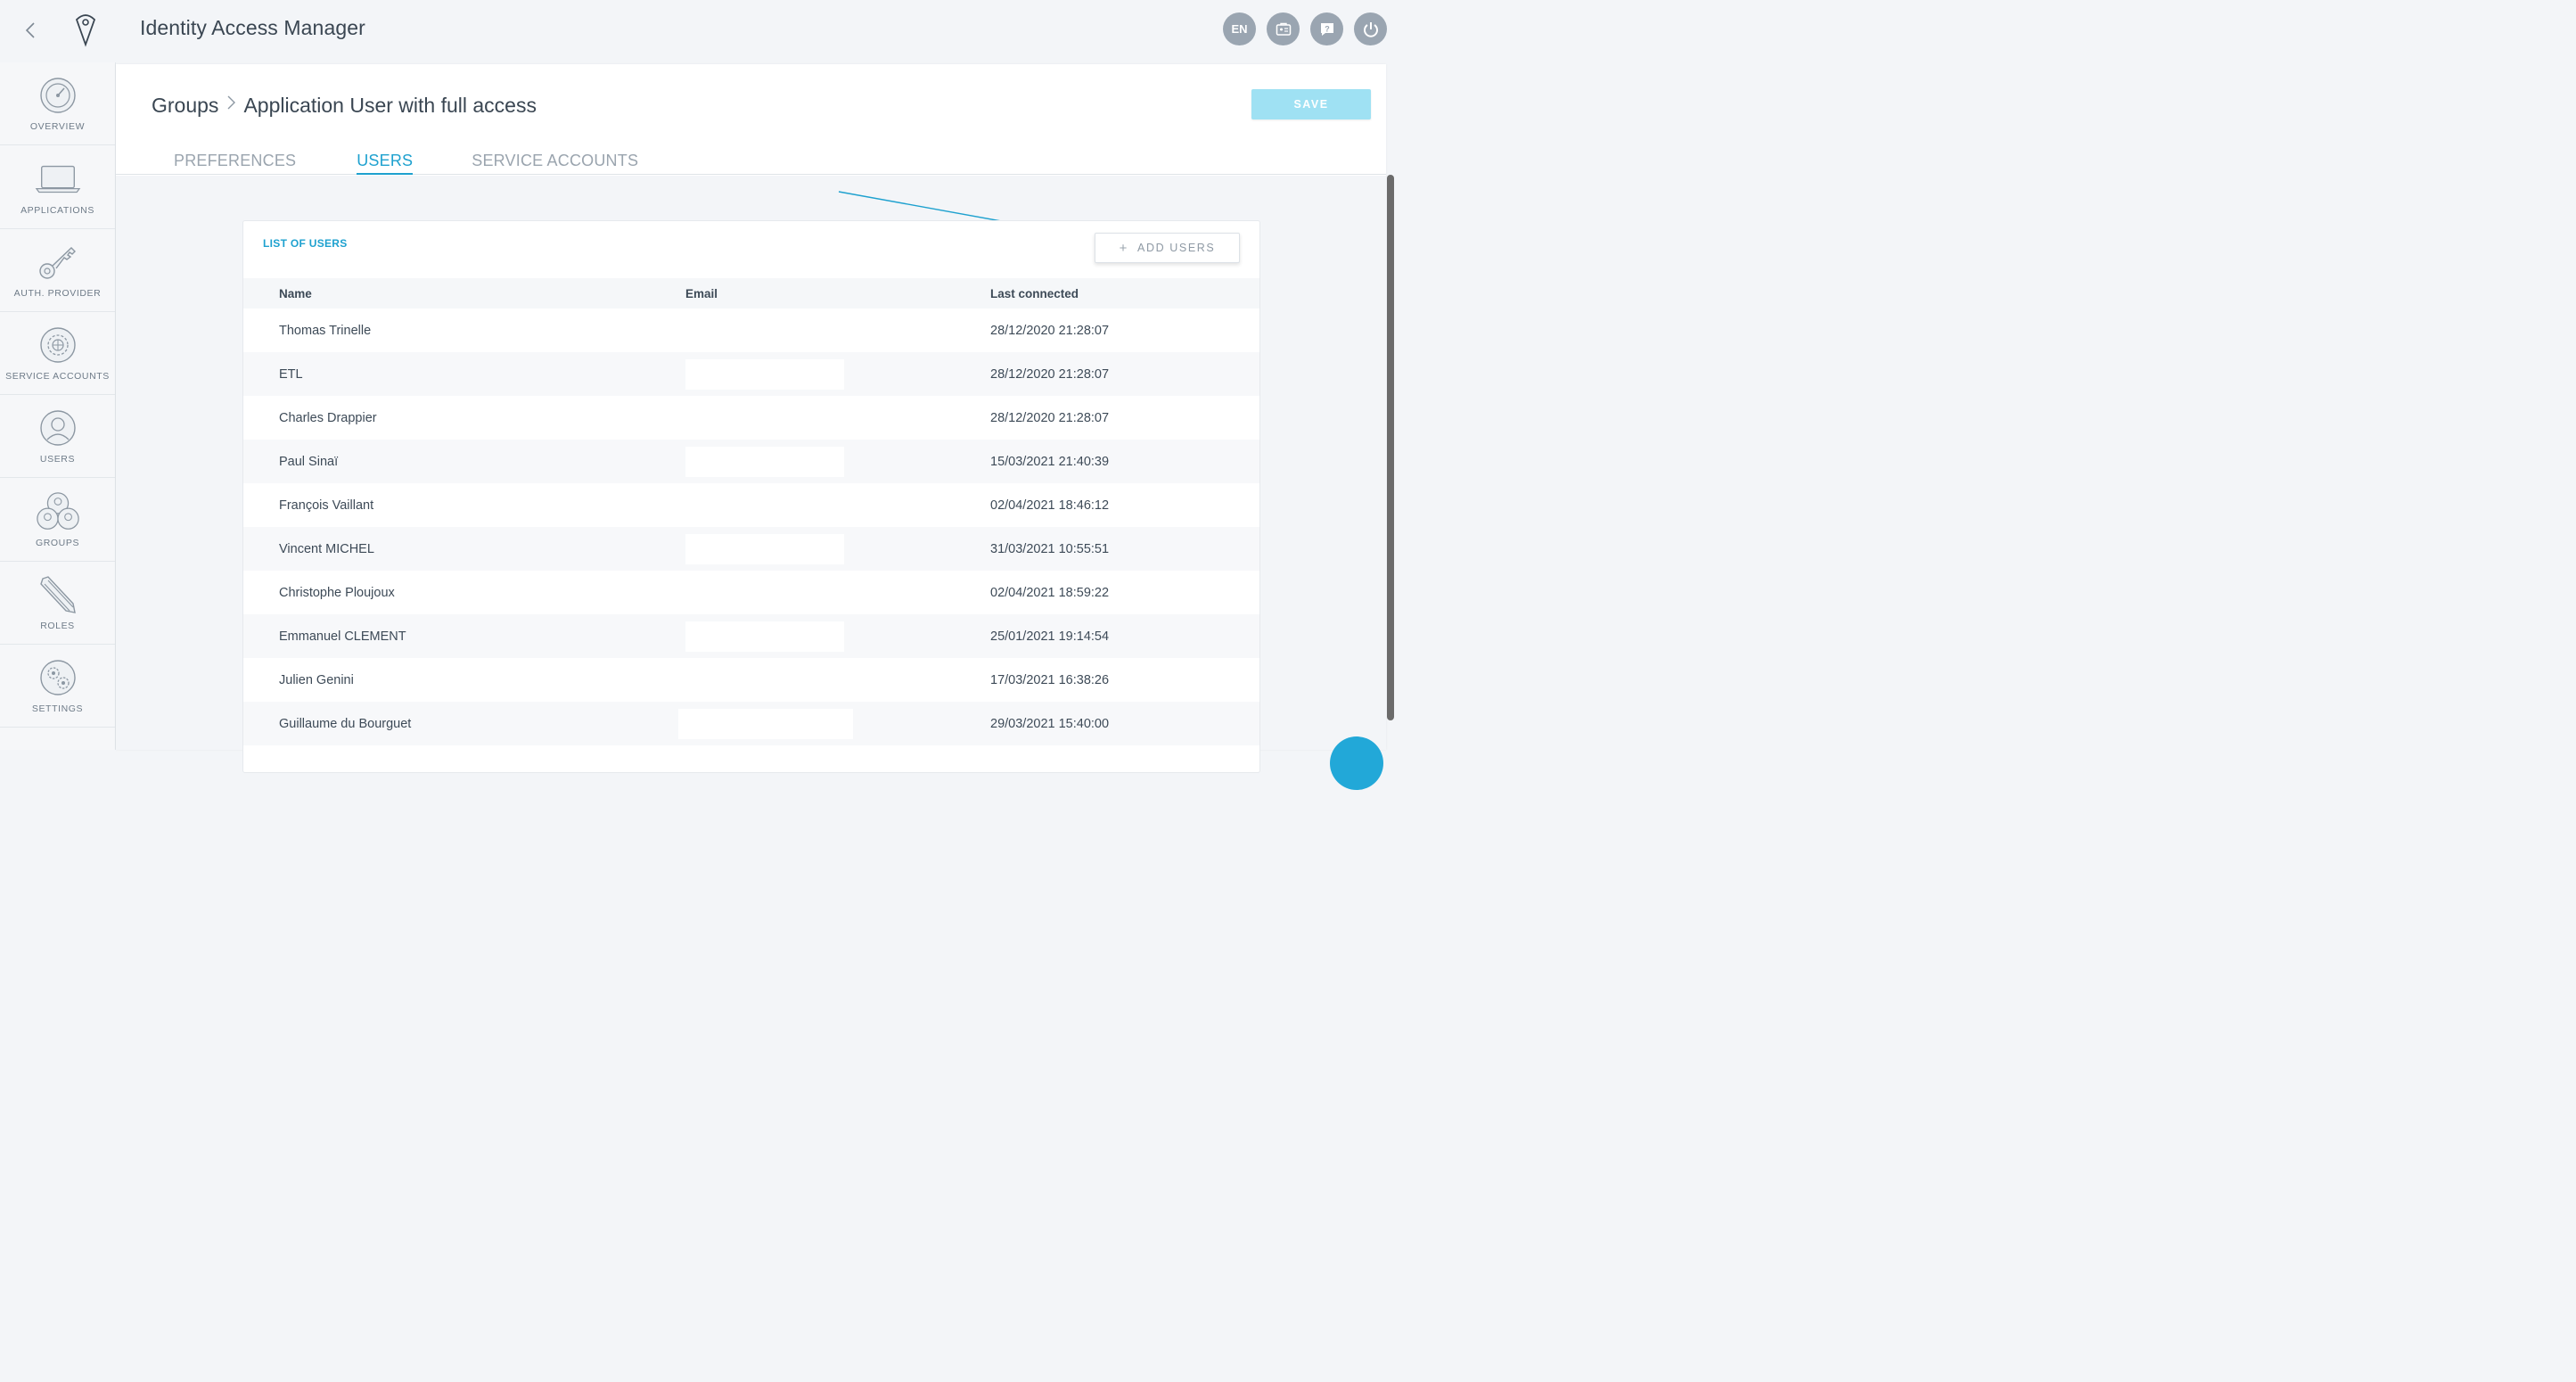 The height and width of the screenshot is (1382, 2576). What do you see at coordinates (58, 345) in the screenshot?
I see `gear-globe-icon` at bounding box center [58, 345].